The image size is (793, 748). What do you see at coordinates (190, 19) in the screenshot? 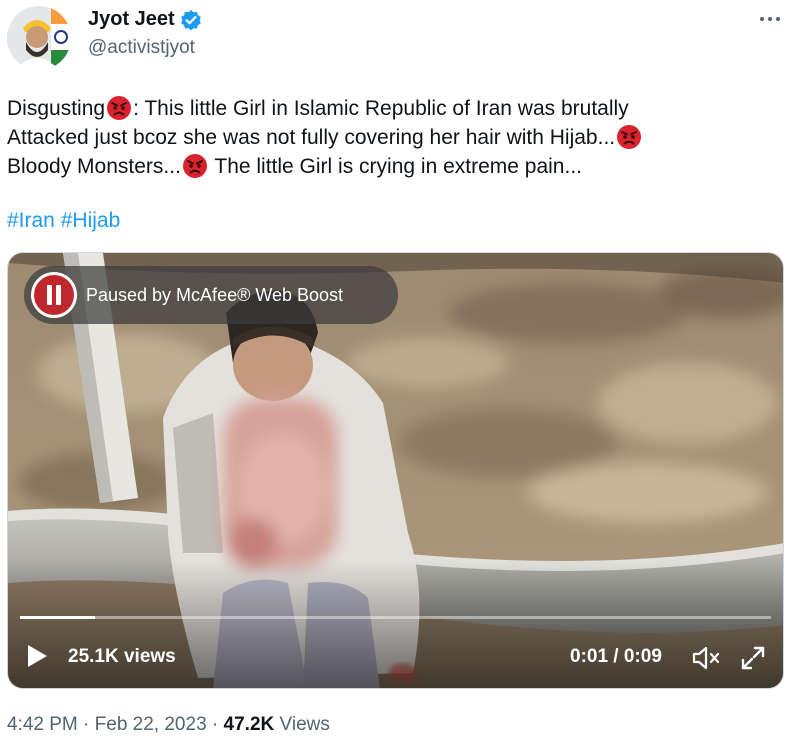
I see `verified-badge-icon` at bounding box center [190, 19].